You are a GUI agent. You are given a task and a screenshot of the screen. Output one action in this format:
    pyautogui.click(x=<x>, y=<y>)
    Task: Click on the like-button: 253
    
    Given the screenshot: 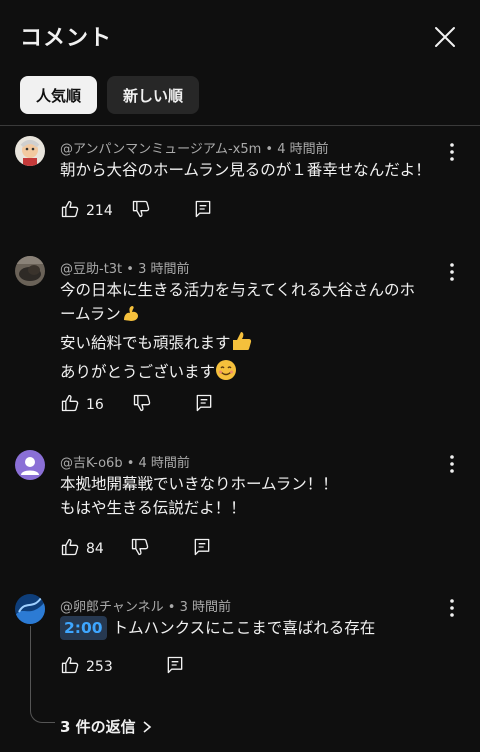 What is the action you would take?
    pyautogui.click(x=86, y=667)
    